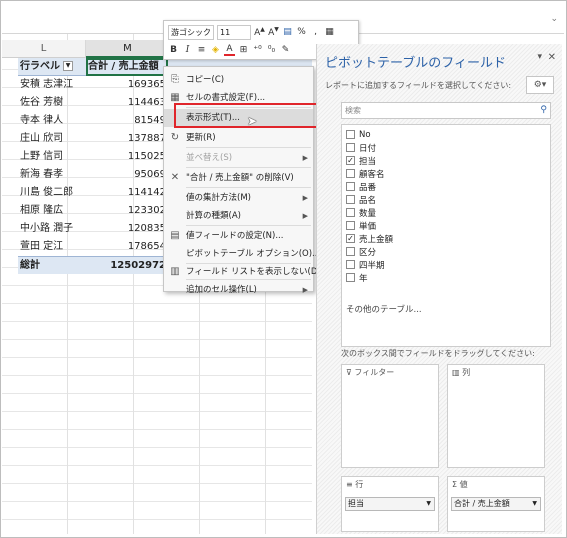 This screenshot has height=538, width=567. What do you see at coordinates (496, 416) in the screenshot?
I see `columns-area: ▥ 列` at bounding box center [496, 416].